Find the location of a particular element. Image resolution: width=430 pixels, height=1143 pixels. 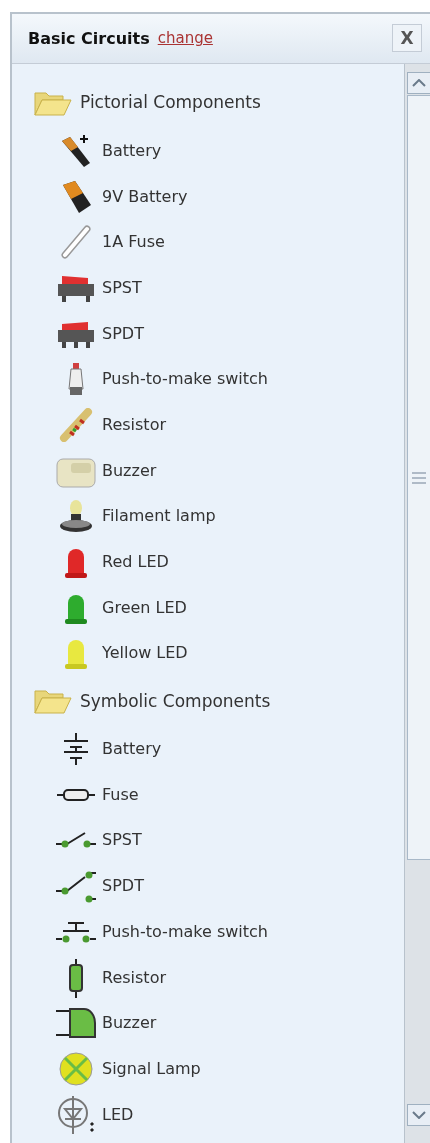

tree-item: Yellow LED is located at coordinates (208, 653).